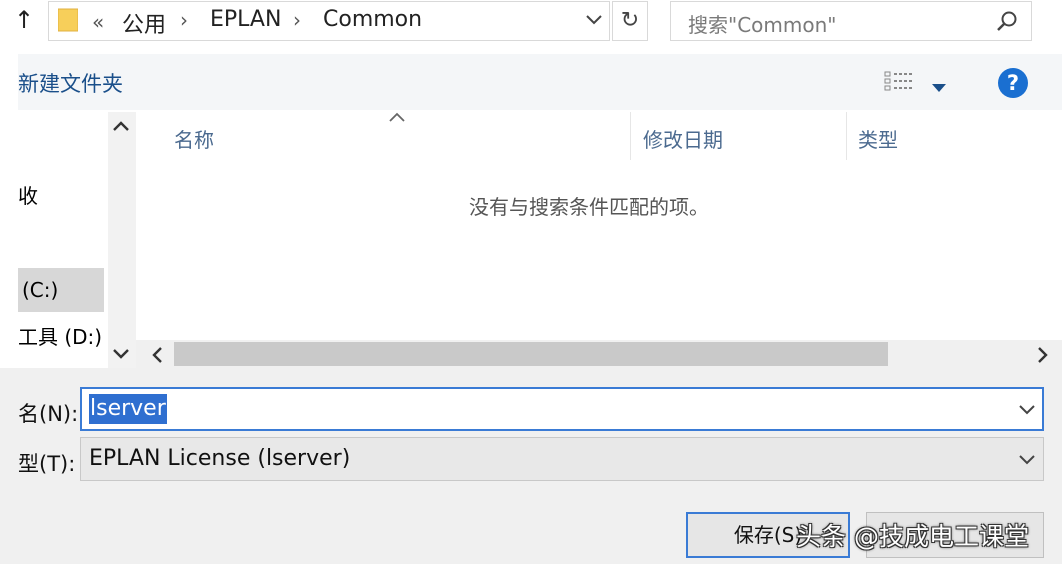  I want to click on up-arrow-icon: ↑, so click(24, 20).